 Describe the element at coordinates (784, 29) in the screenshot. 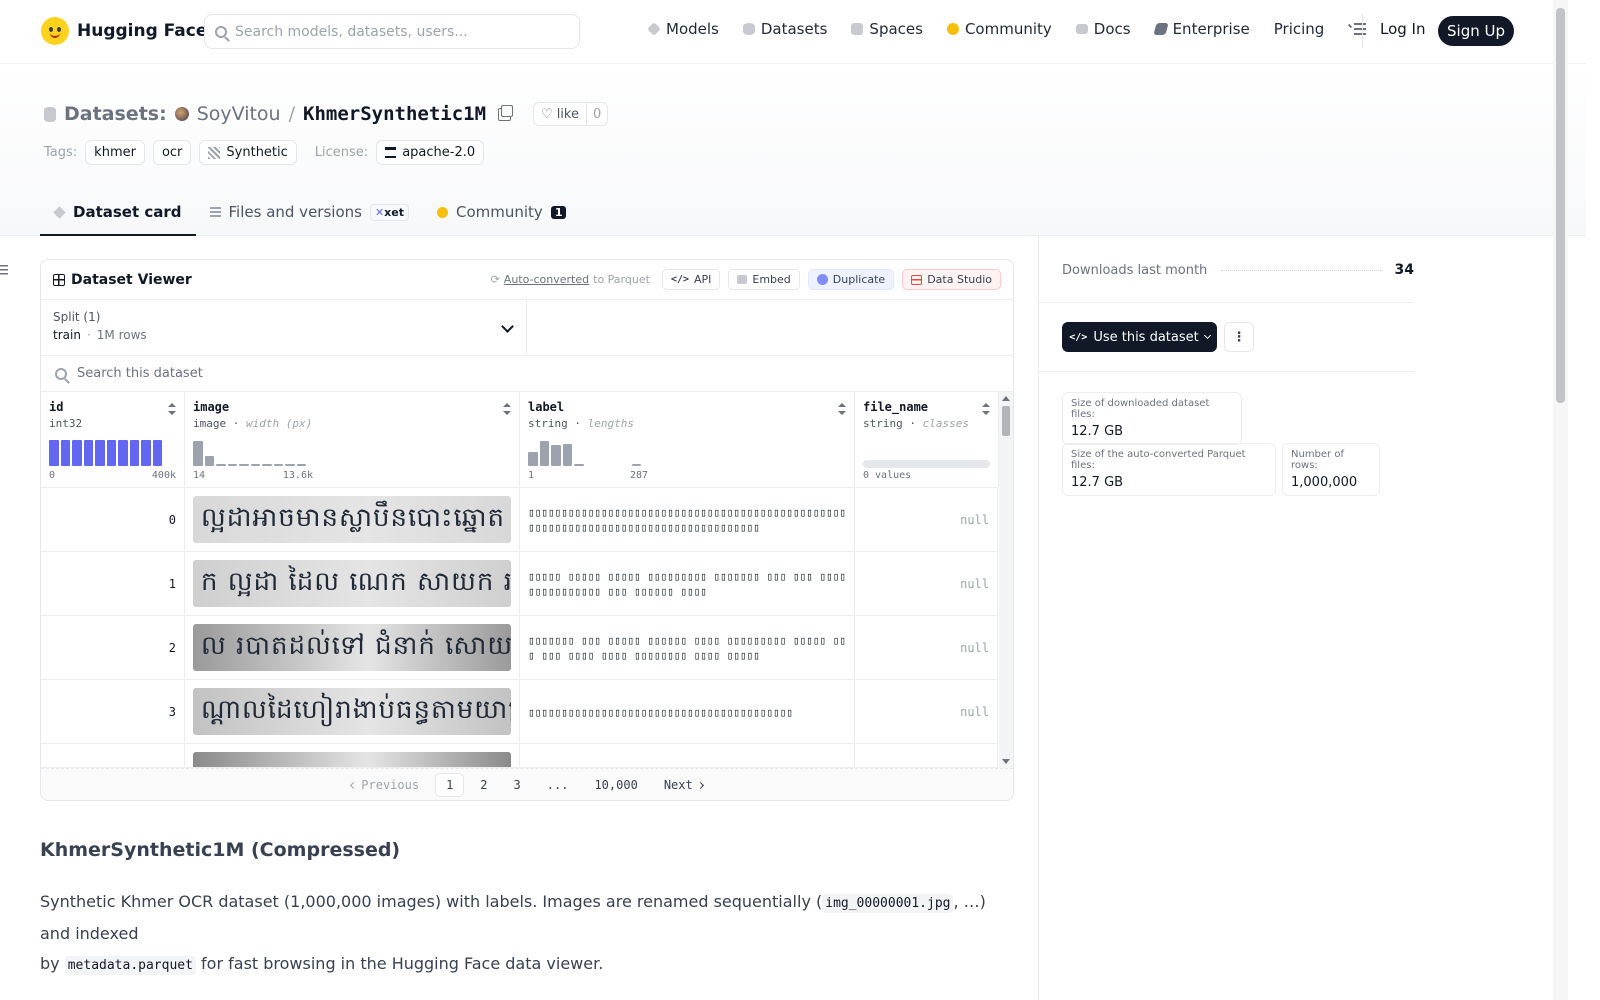

I see `nav-datasets: Datasets` at that location.